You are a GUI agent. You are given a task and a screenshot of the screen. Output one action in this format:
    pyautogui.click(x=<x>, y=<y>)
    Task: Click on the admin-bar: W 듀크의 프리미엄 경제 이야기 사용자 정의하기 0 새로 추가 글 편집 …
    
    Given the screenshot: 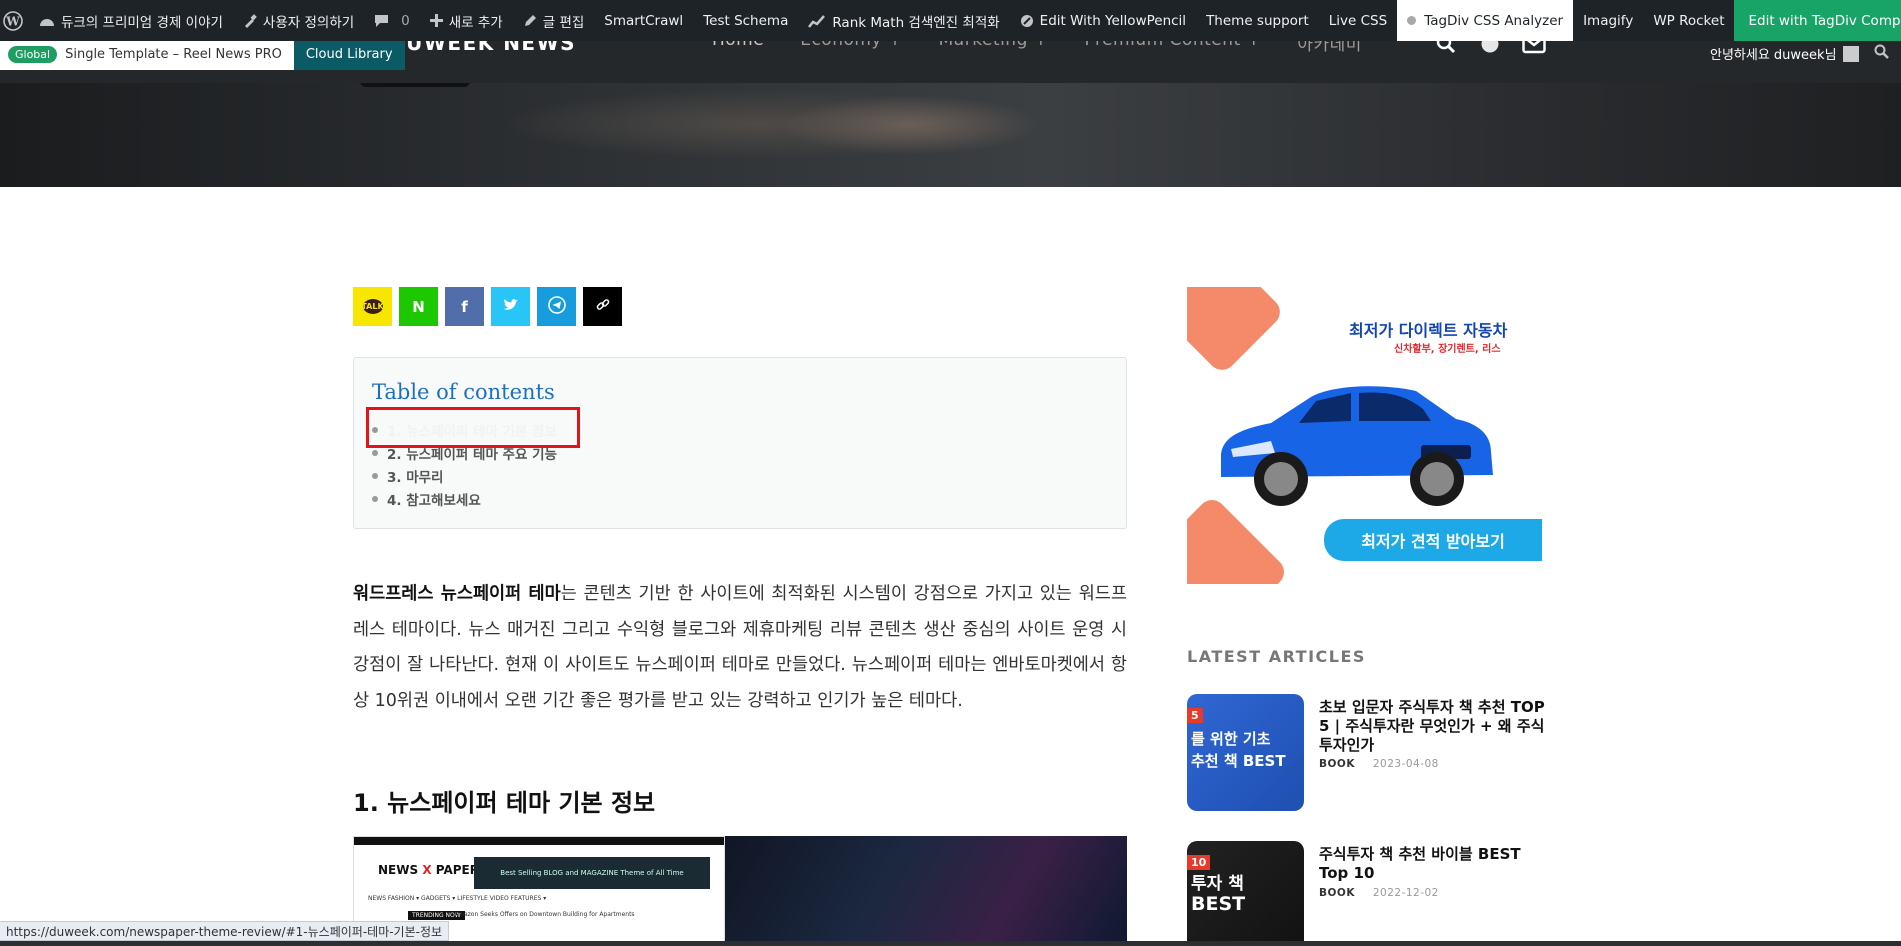 What is the action you would take?
    pyautogui.click(x=950, y=20)
    